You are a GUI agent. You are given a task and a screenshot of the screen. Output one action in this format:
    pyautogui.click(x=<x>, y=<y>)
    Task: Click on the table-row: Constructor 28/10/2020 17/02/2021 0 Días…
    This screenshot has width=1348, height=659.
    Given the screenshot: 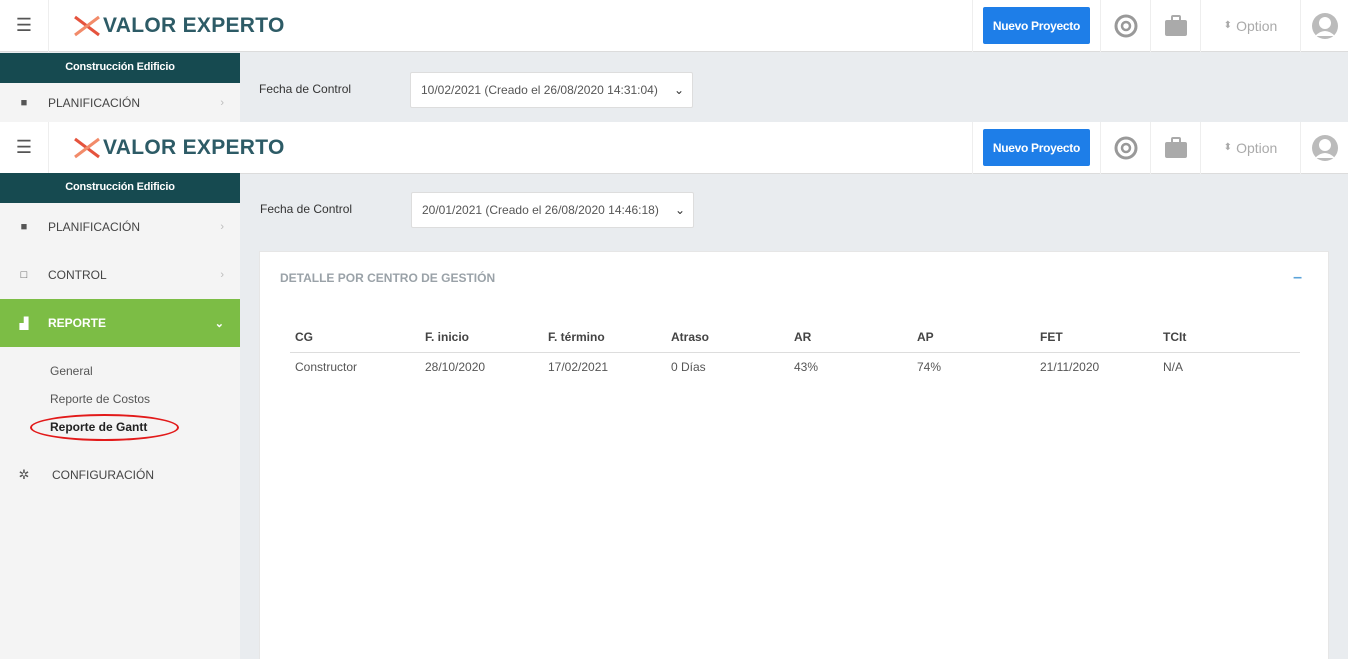 What is the action you would take?
    pyautogui.click(x=795, y=367)
    